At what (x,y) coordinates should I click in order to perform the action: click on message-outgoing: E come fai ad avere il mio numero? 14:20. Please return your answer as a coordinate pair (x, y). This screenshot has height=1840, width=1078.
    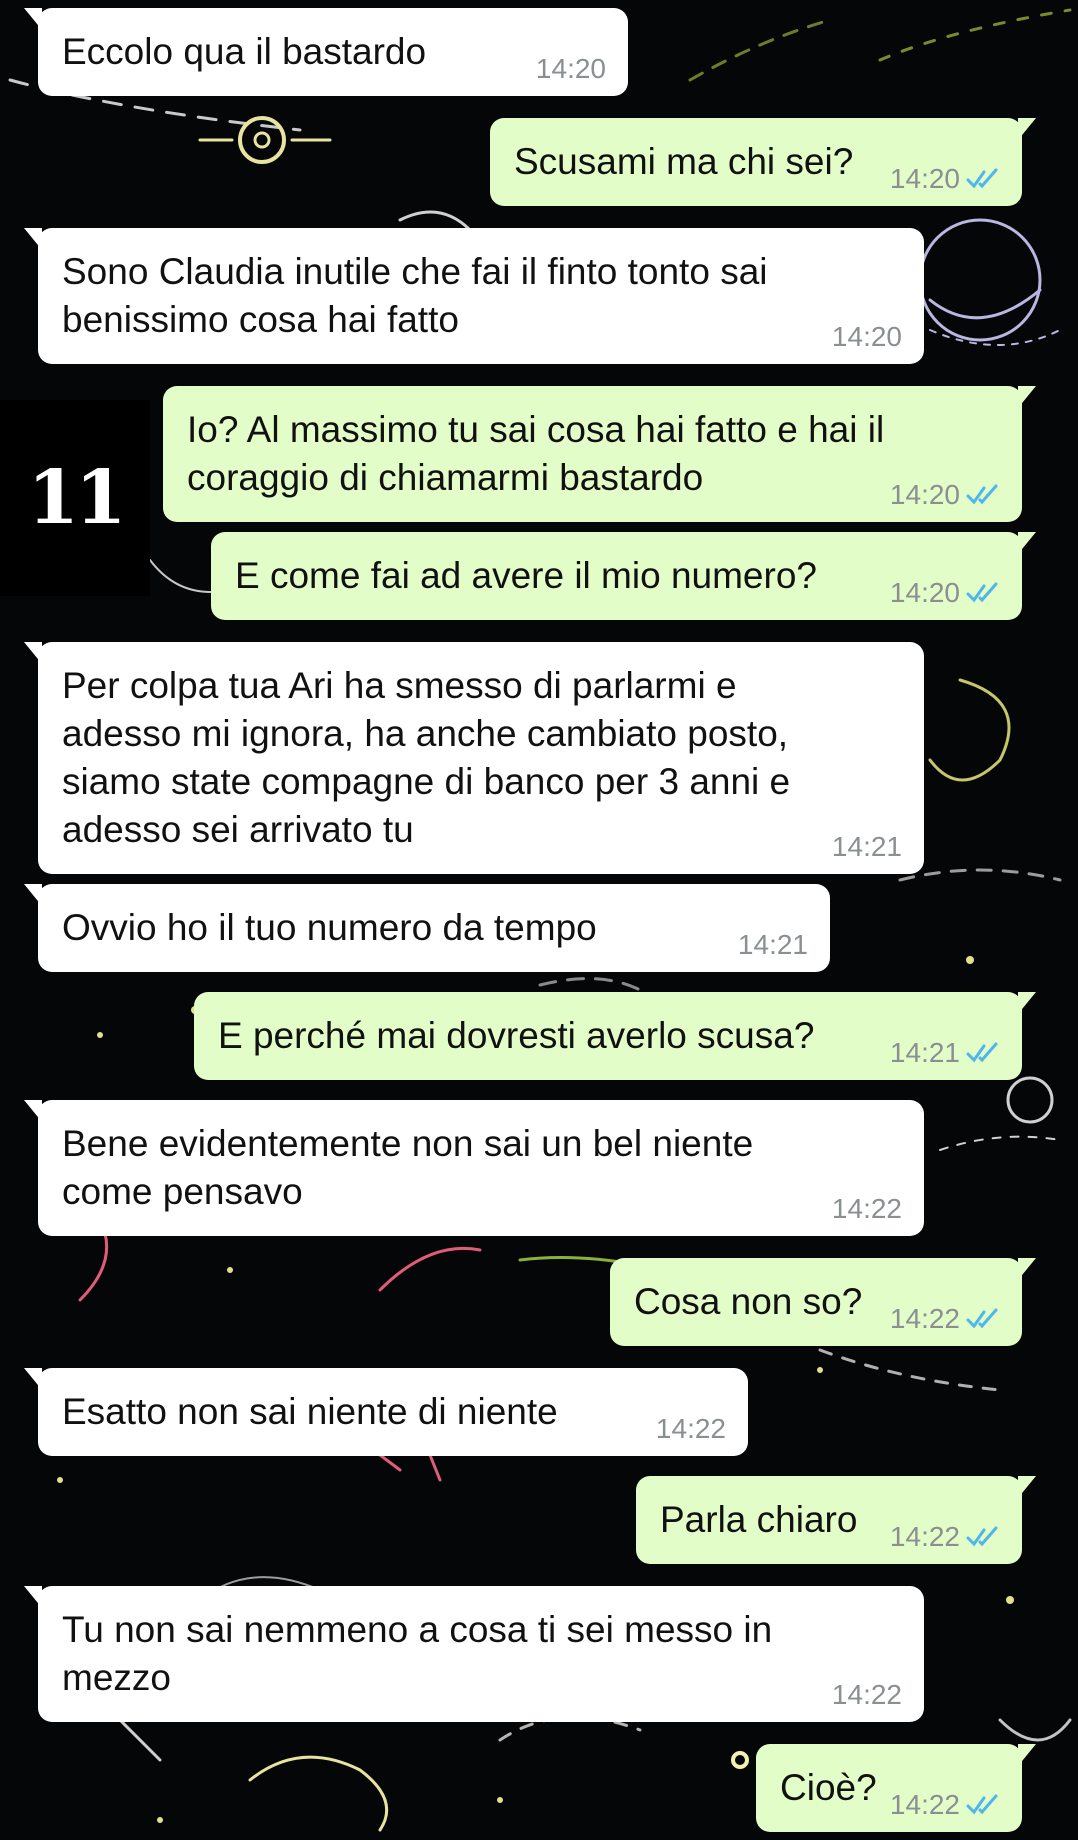
    Looking at the image, I should click on (623, 576).